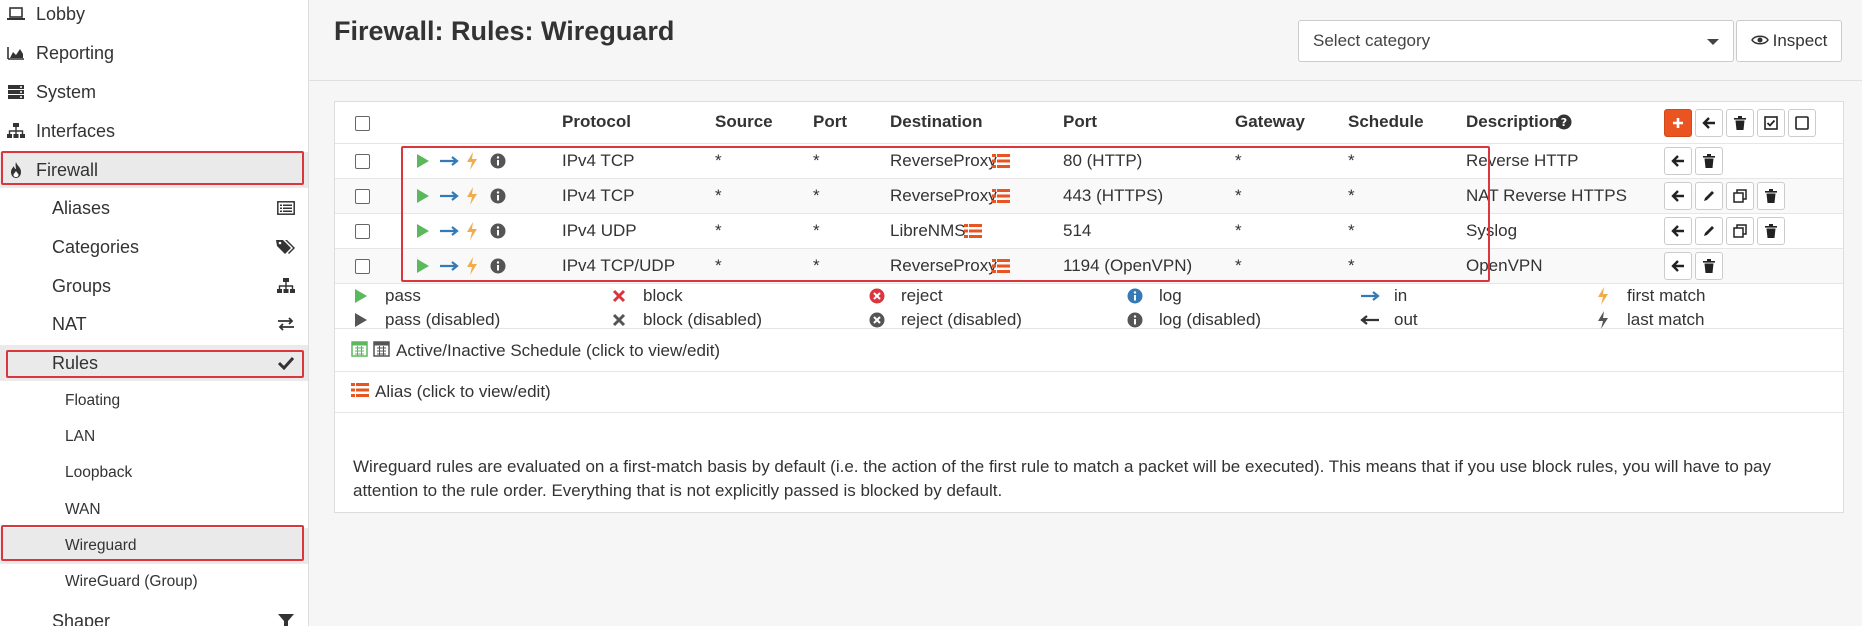 The height and width of the screenshot is (626, 1862). What do you see at coordinates (154, 208) in the screenshot?
I see `sidebar-item-aliases: Aliases` at bounding box center [154, 208].